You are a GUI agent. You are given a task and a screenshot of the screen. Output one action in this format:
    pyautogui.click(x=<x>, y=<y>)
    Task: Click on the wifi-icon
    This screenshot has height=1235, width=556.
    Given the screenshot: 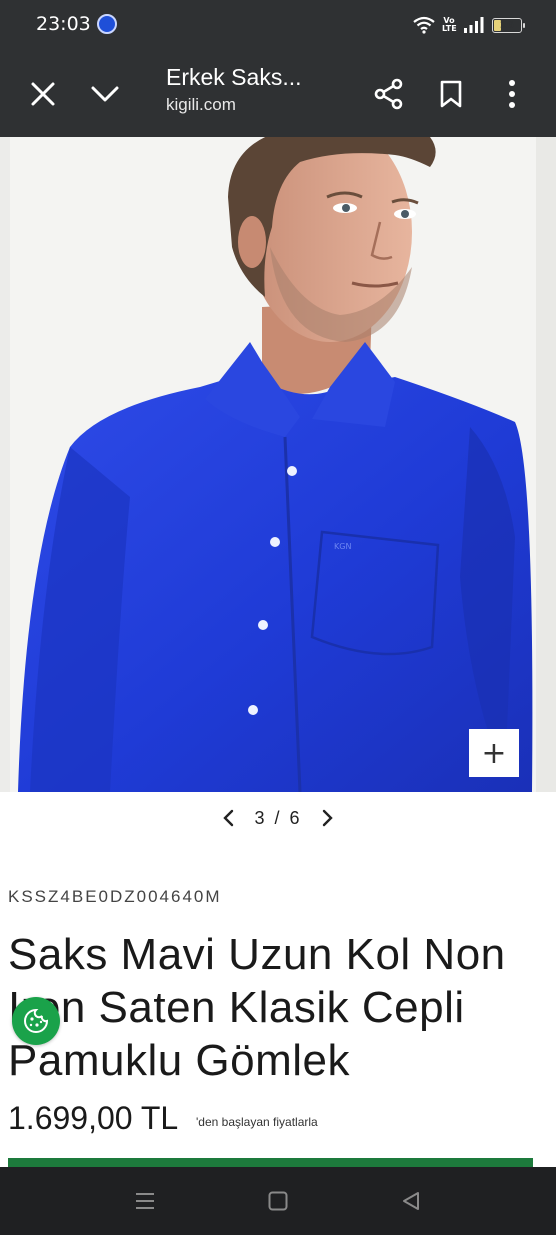 What is the action you would take?
    pyautogui.click(x=424, y=25)
    